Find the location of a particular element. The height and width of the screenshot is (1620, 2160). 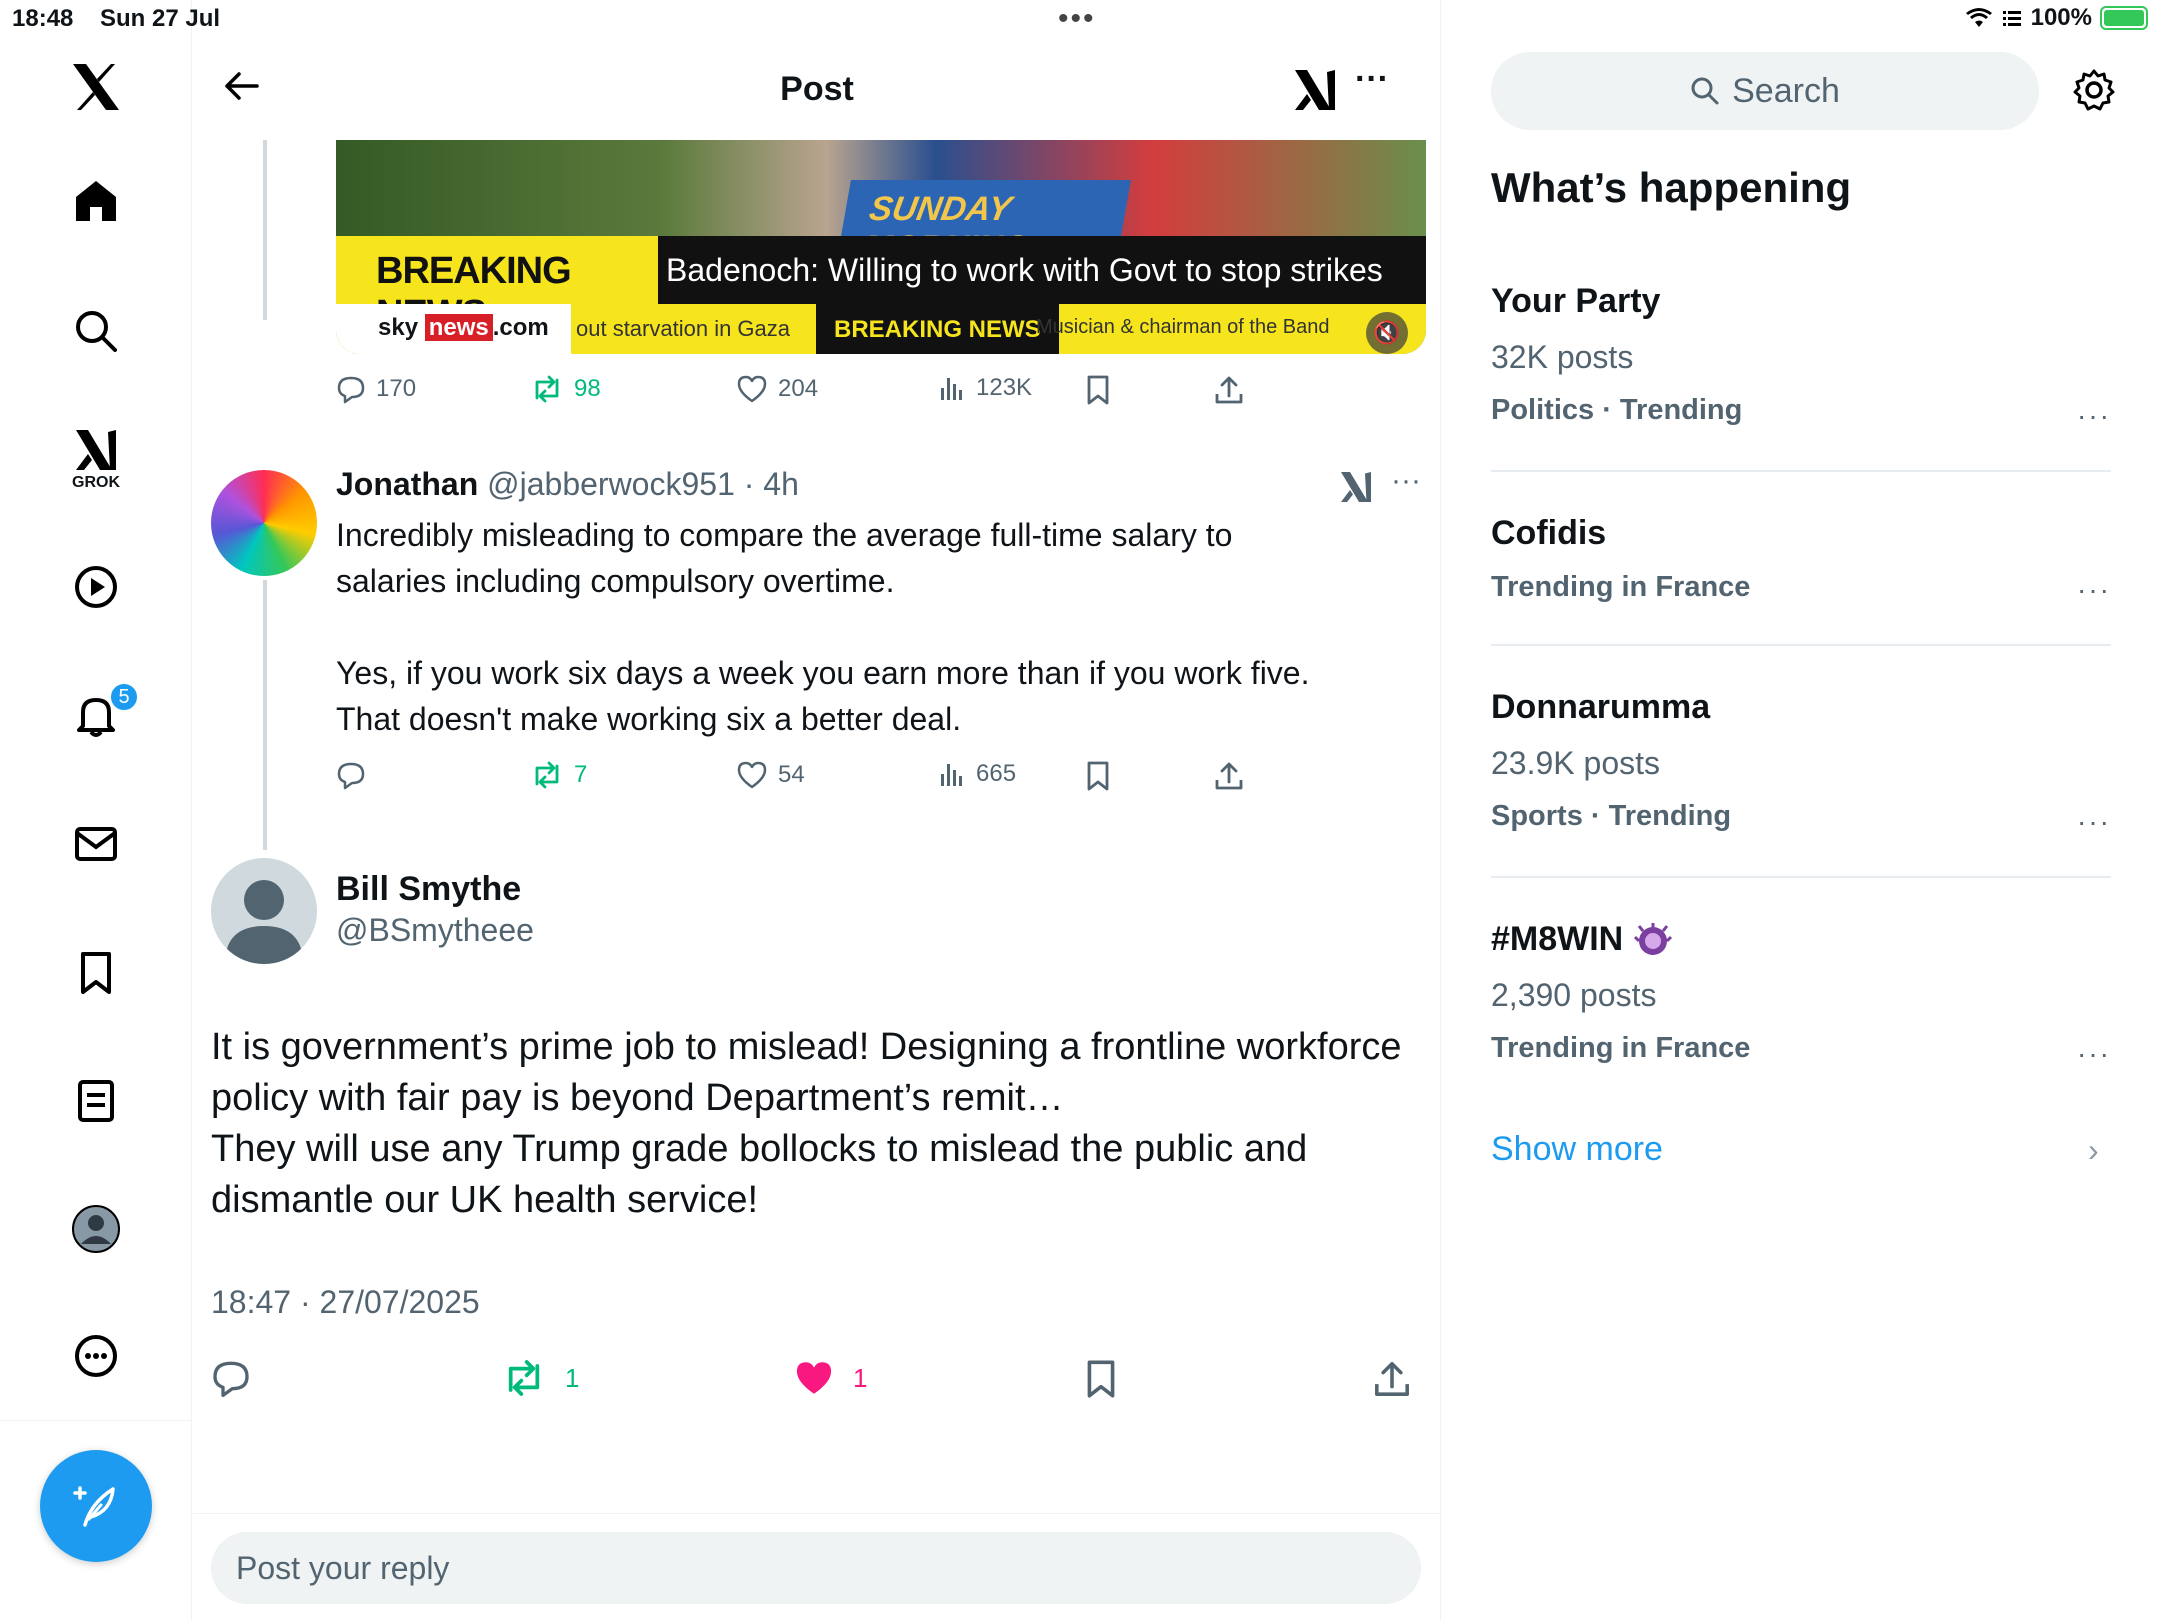

home-icon is located at coordinates (96, 201).